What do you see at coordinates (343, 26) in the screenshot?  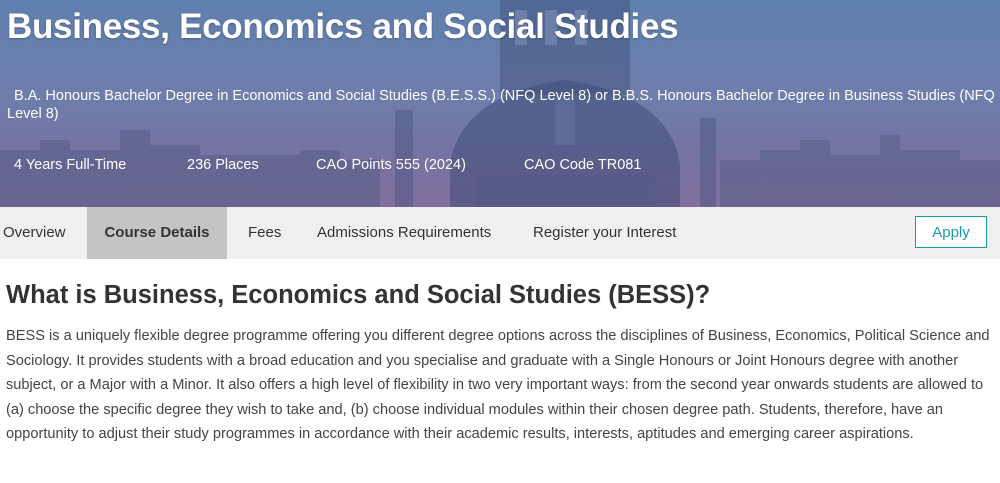 I see `page-title: Business, Economics and Social Studies` at bounding box center [343, 26].